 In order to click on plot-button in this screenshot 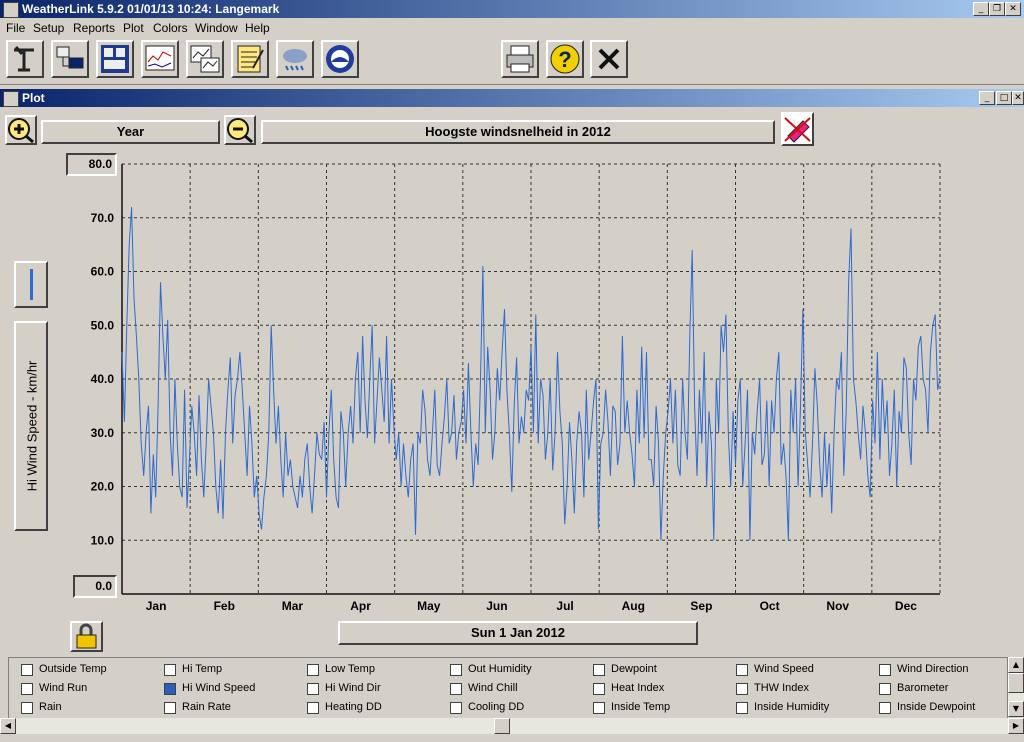, I will do `click(205, 59)`.